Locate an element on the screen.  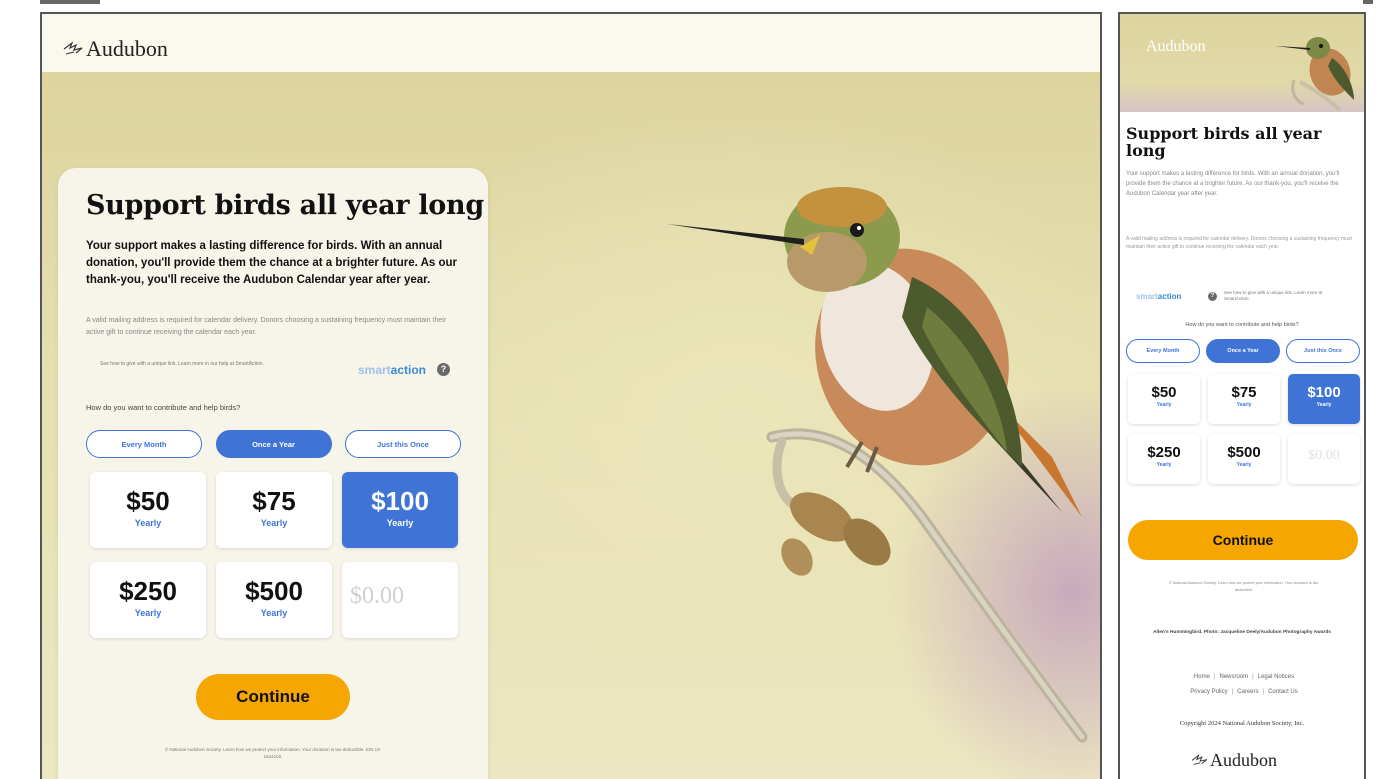
amount-option-100: $100 Yearly is located at coordinates (400, 510).